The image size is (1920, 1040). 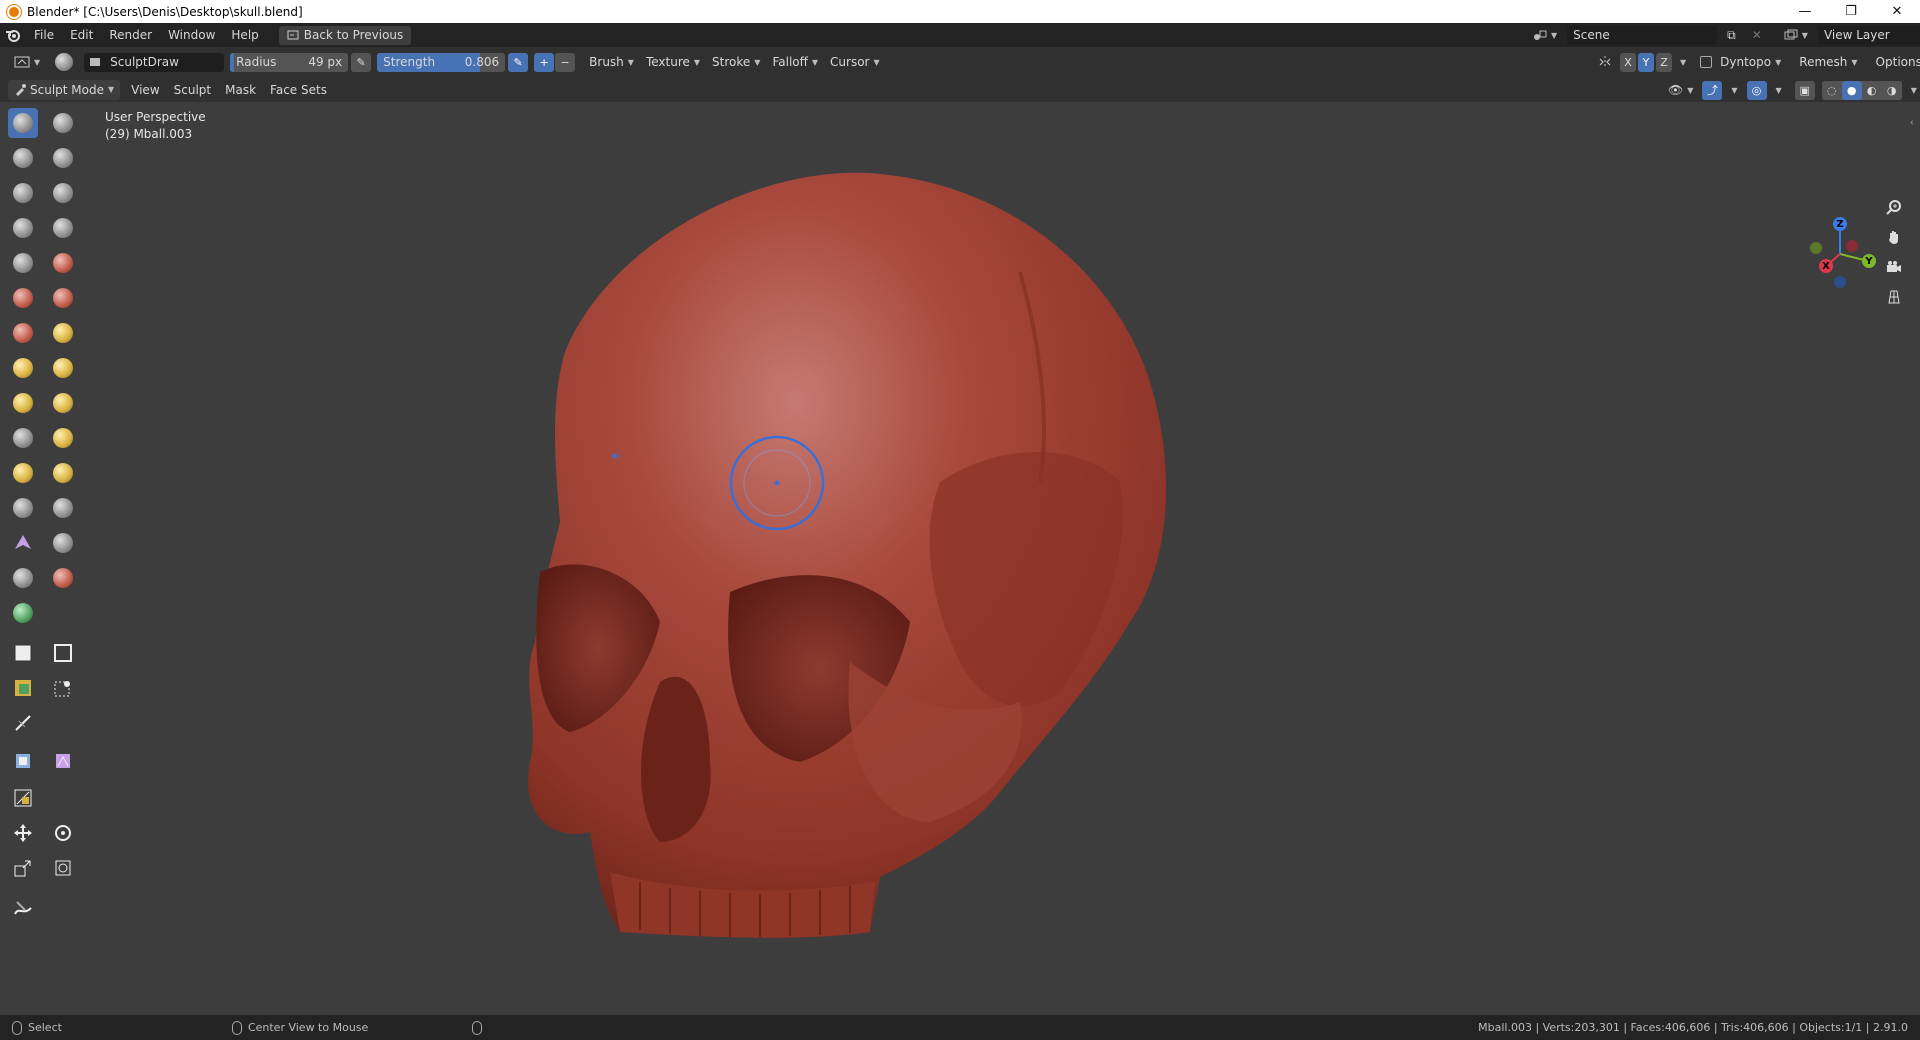 I want to click on tool-grab-icon, so click(x=63, y=368).